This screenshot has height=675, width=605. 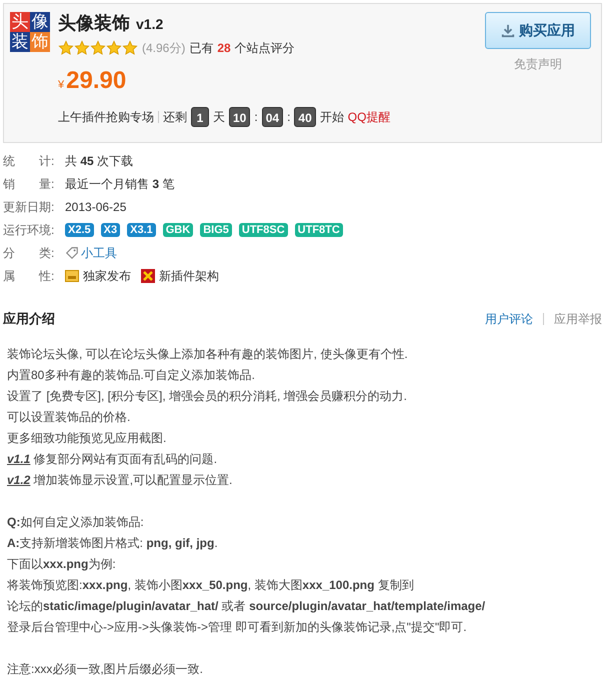 I want to click on countdown-unit: 天, so click(x=219, y=117).